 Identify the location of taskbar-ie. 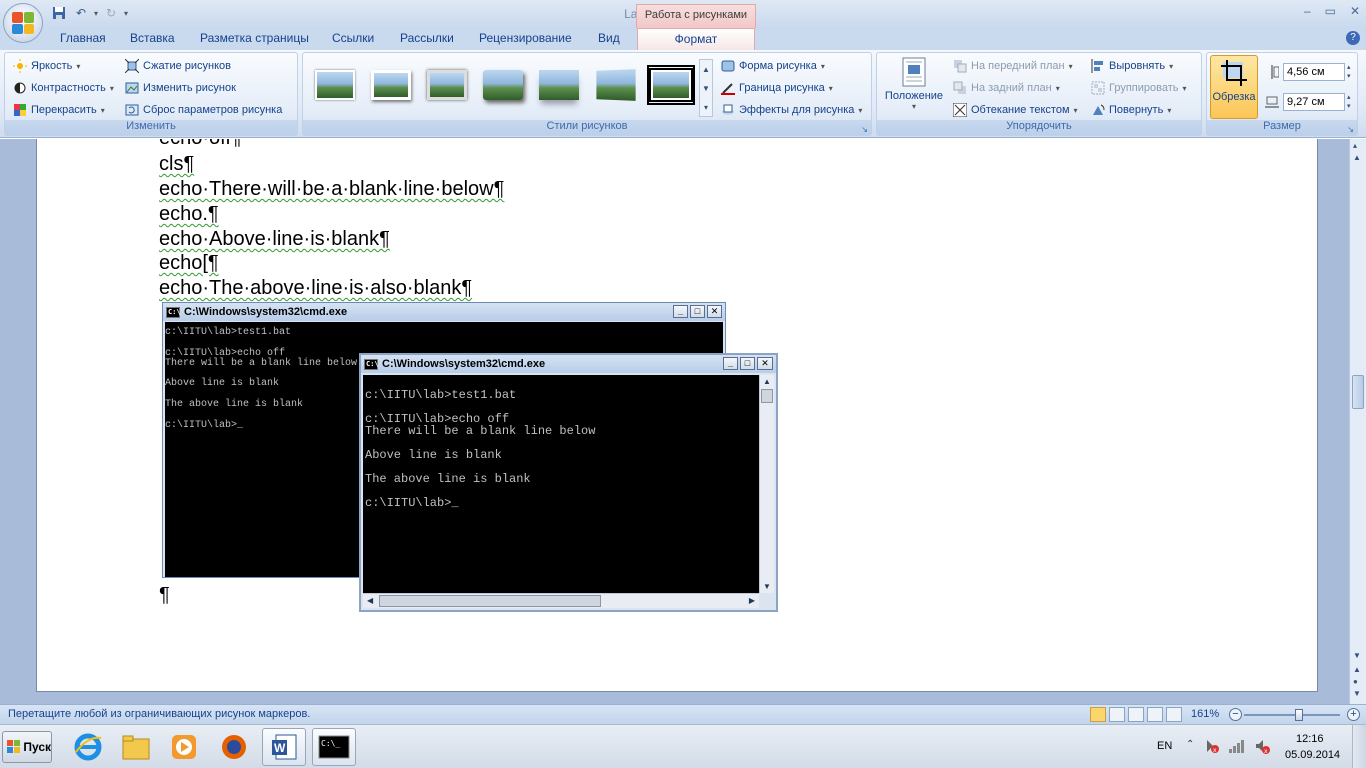
(88, 747).